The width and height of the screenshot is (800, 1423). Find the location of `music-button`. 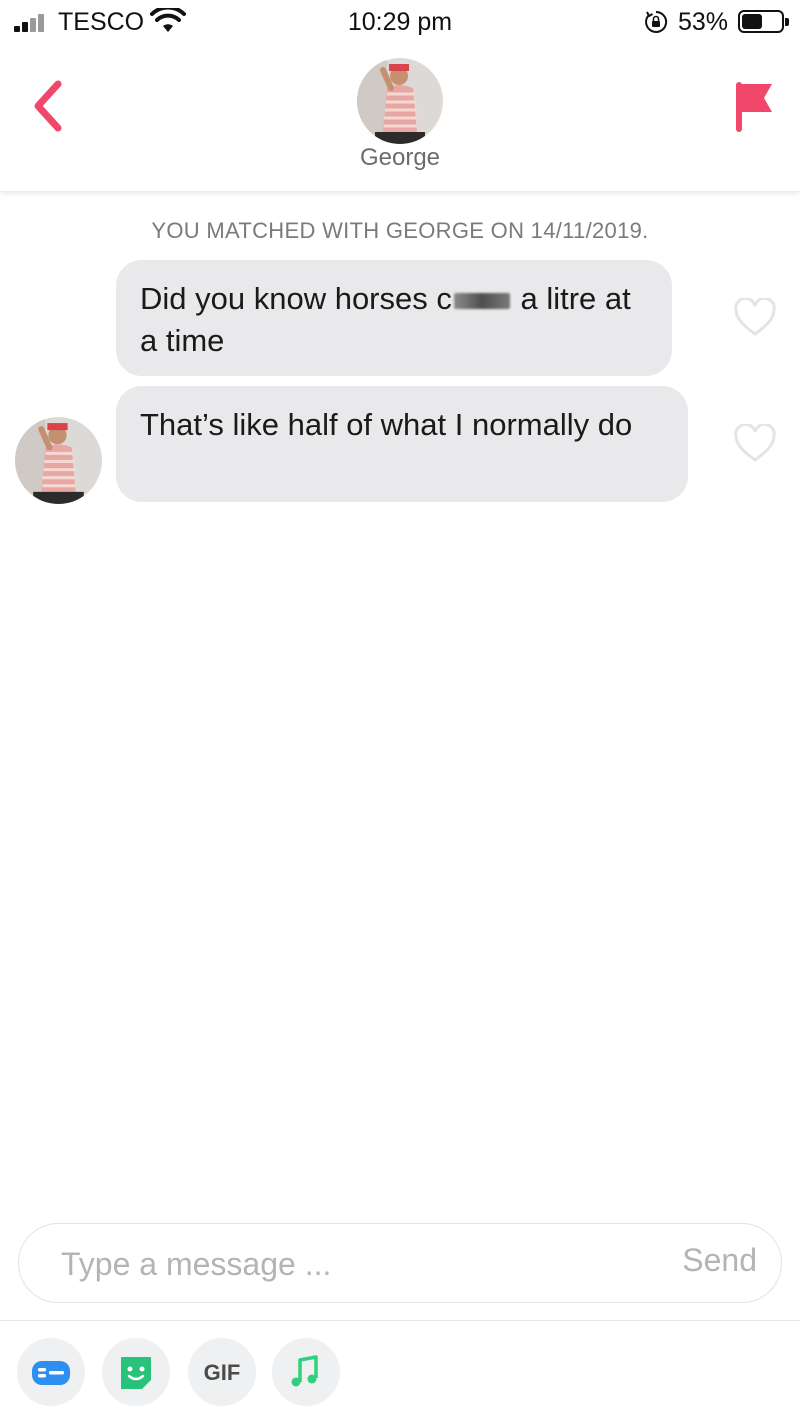

music-button is located at coordinates (306, 1372).